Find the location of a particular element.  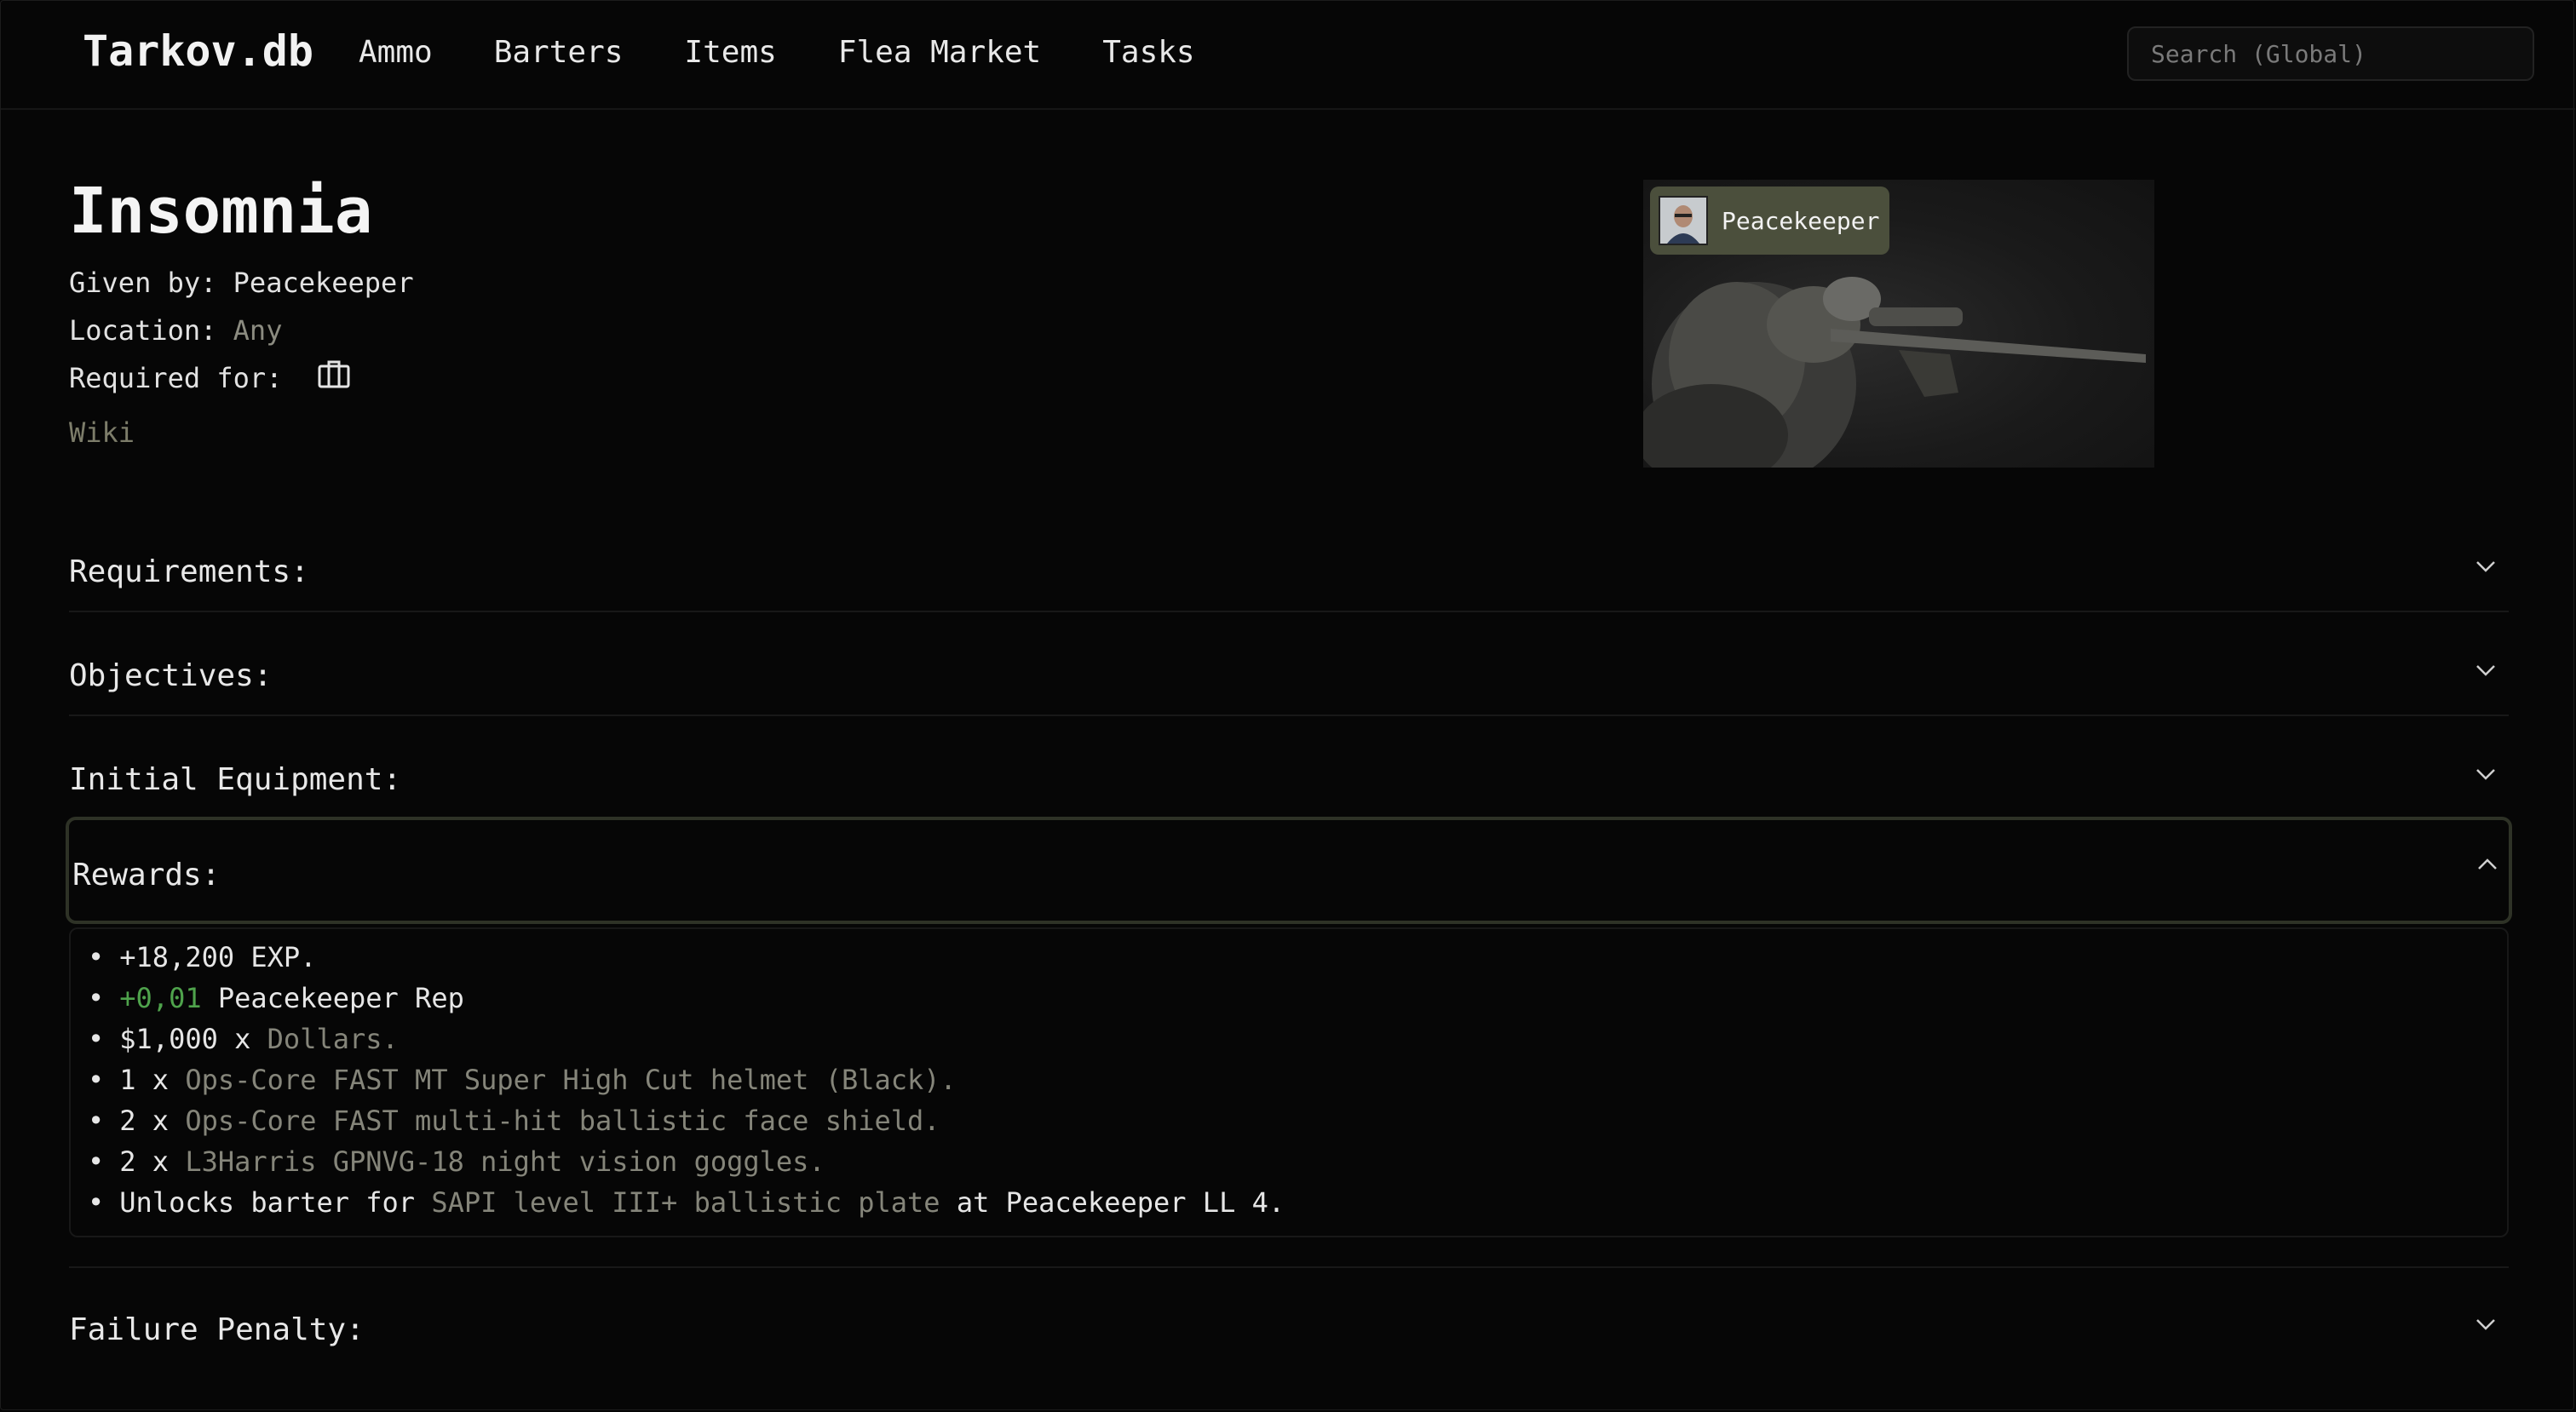

section-initial-equipment-label: Initial Equipment: is located at coordinates (235, 779).